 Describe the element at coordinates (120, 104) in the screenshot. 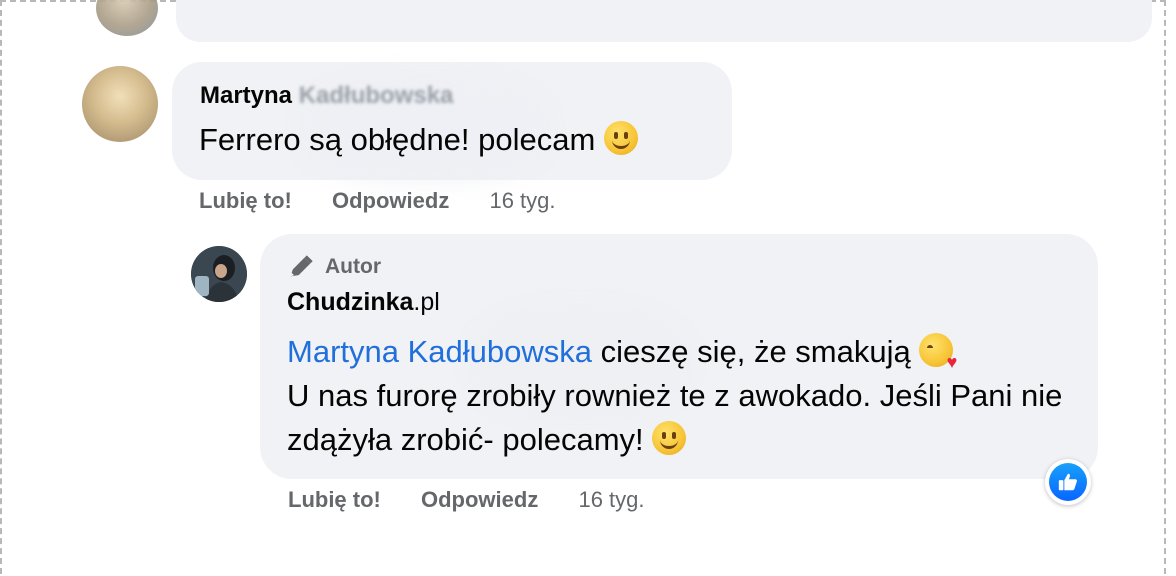

I see `commenter-avatar` at that location.